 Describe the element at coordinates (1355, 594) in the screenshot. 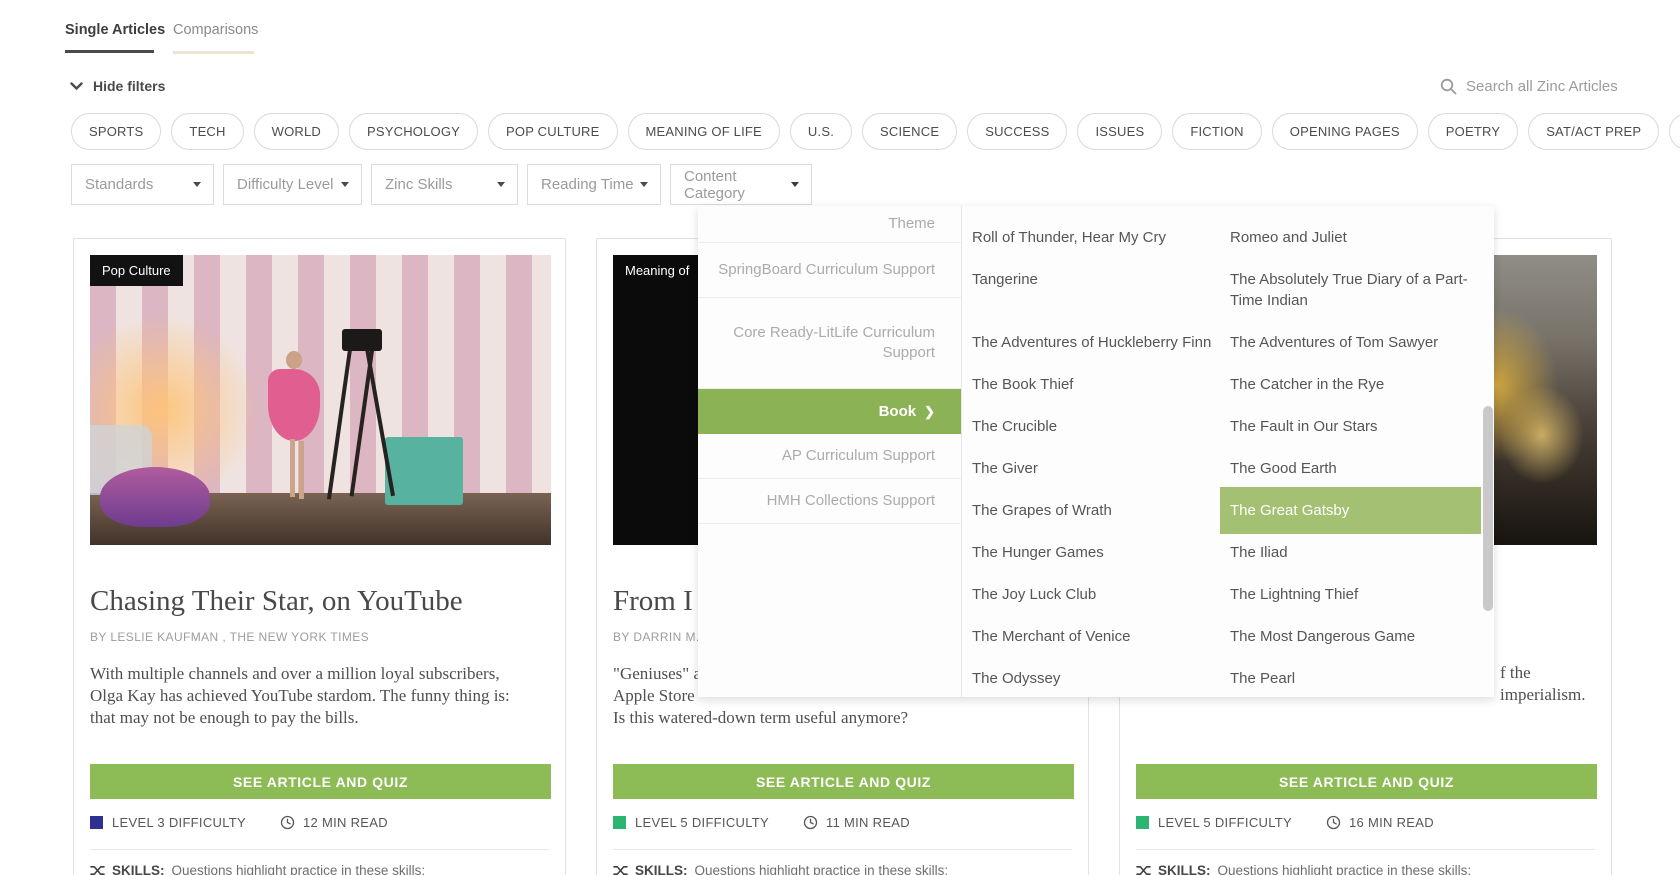

I see `book-option: The Lightning Thief` at that location.